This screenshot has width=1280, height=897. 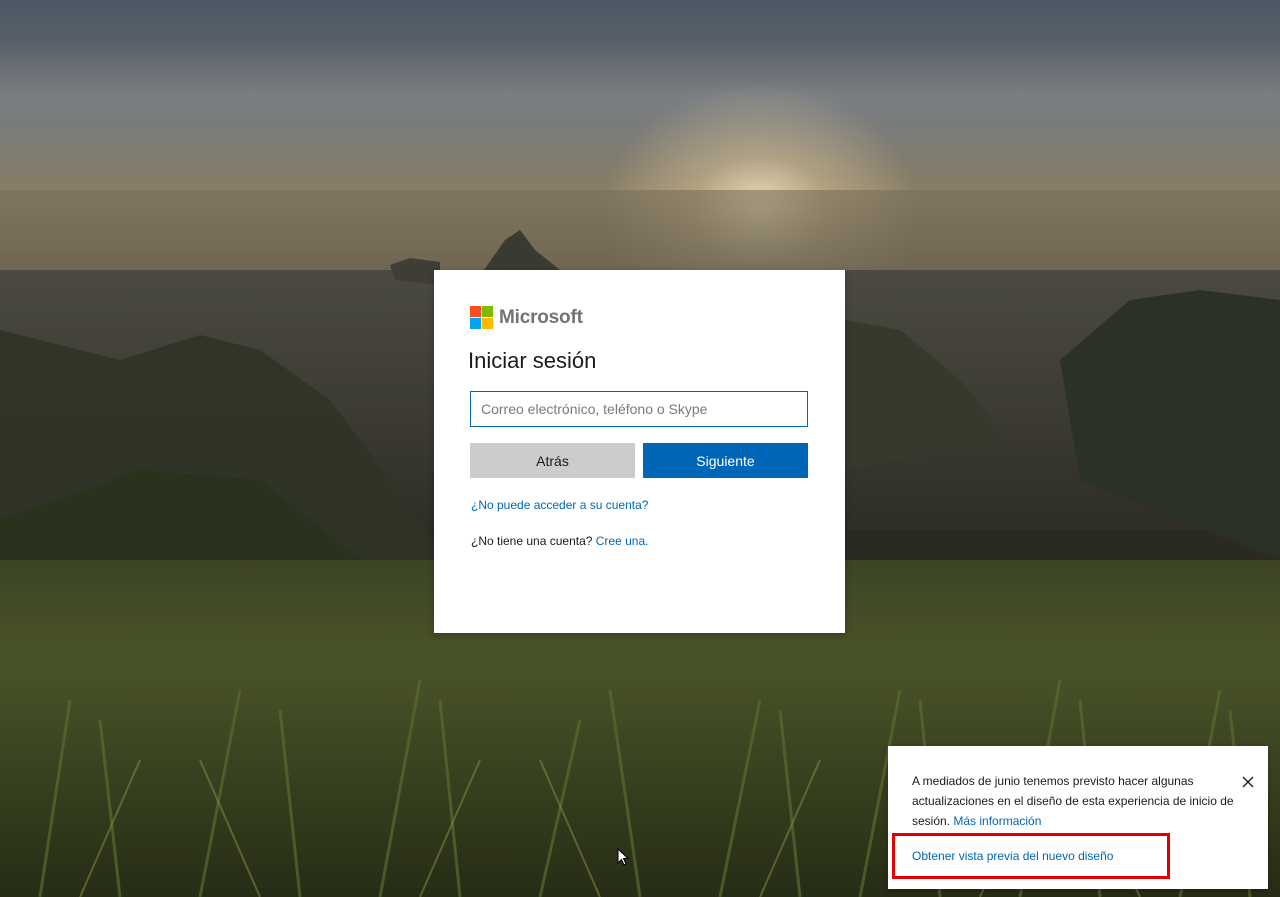 I want to click on back-button: Atrás, so click(x=552, y=460).